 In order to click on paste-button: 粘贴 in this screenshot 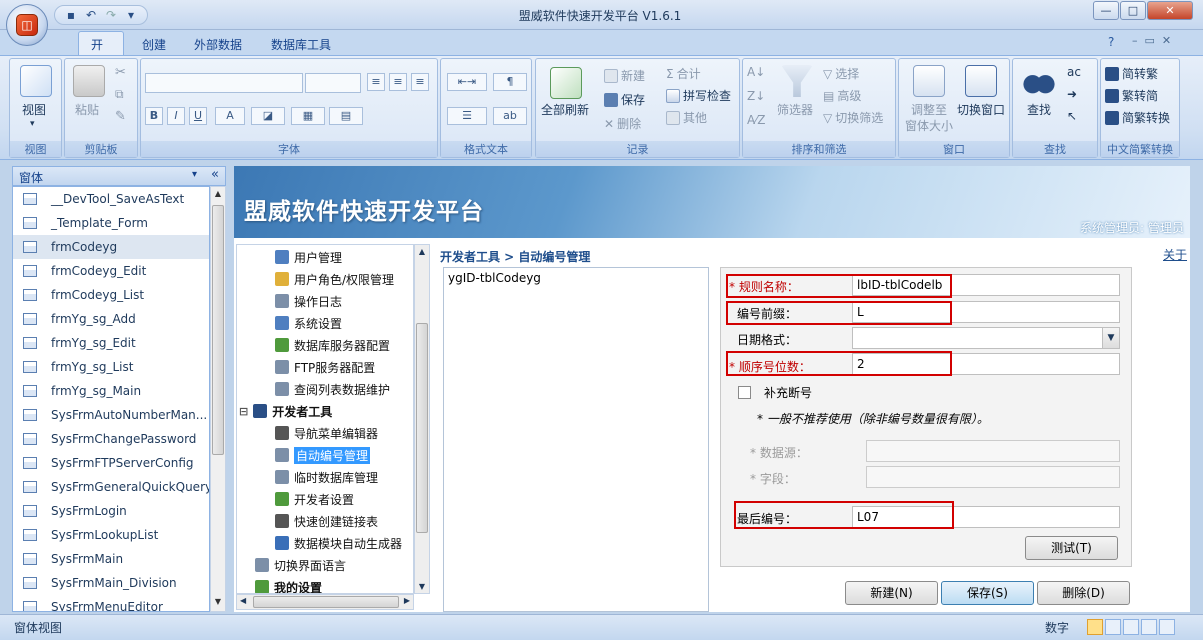, I will do `click(87, 109)`.